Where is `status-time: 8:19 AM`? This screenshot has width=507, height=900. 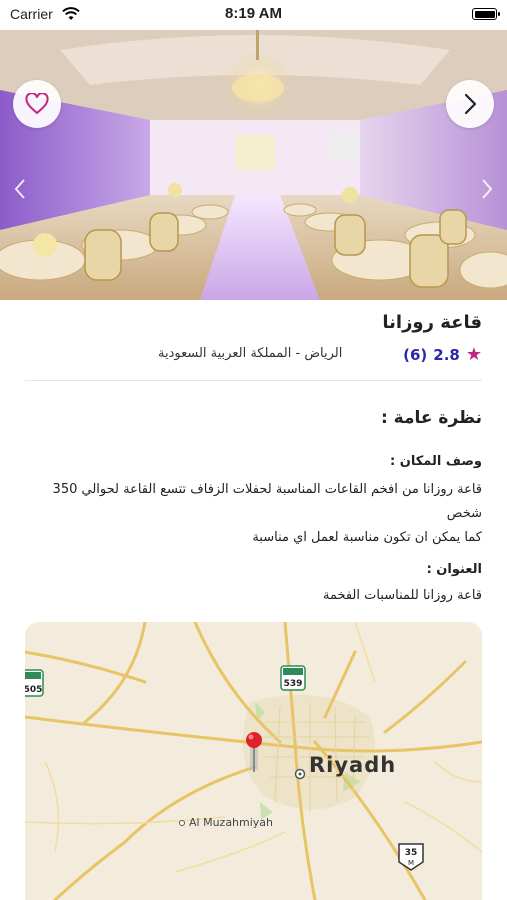 status-time: 8:19 AM is located at coordinates (253, 13).